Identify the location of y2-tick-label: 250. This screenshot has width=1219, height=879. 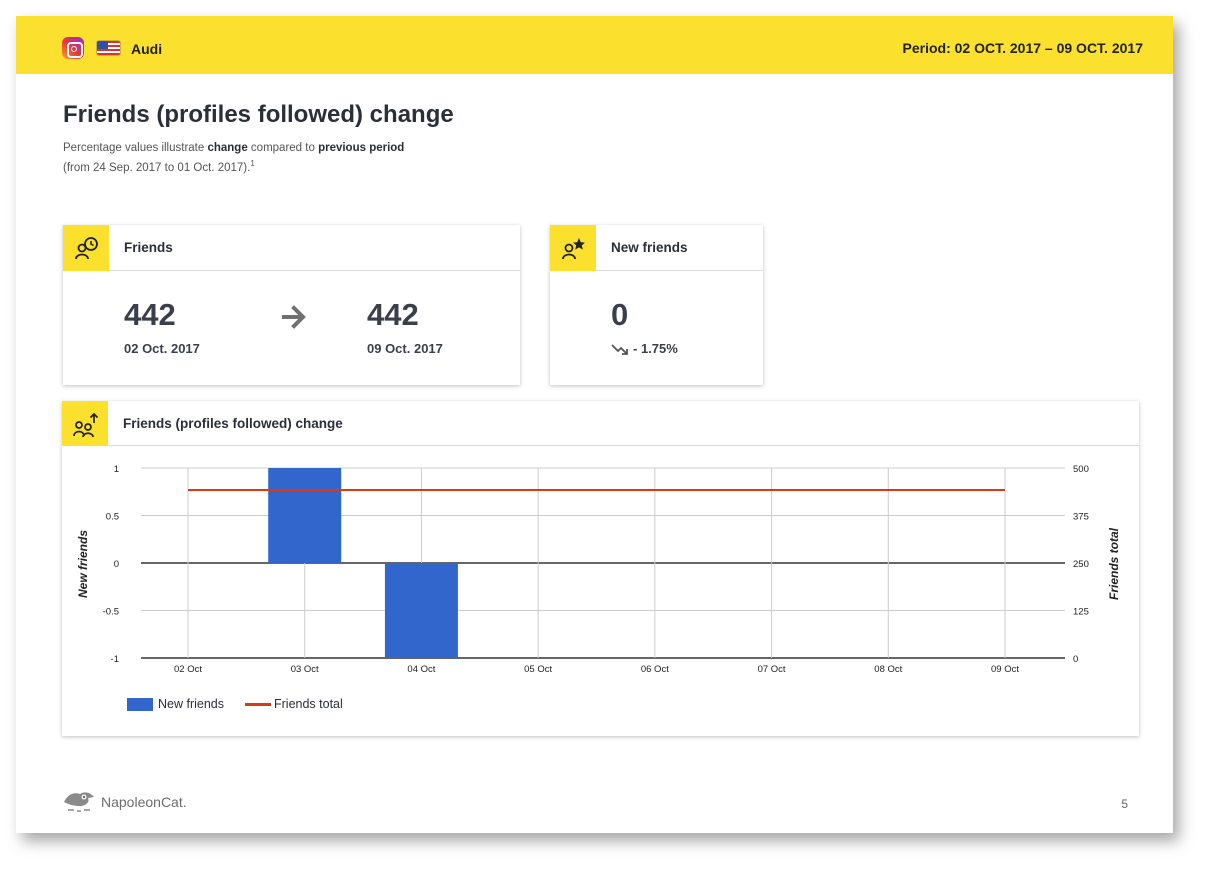
(1081, 564).